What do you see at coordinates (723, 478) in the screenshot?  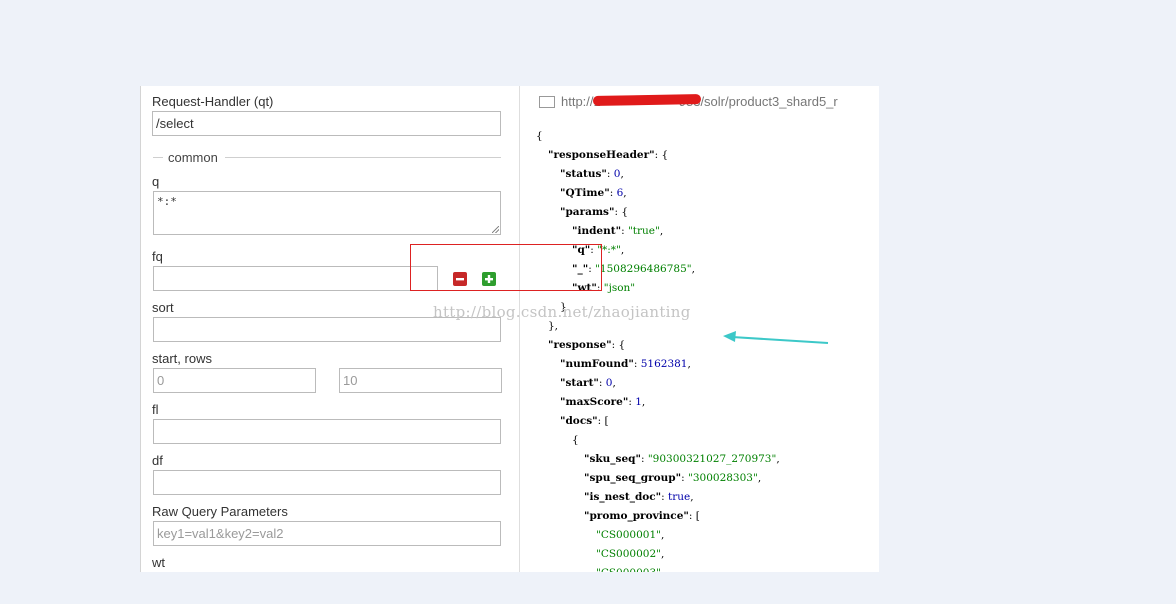 I see `json-string: "300028303"` at bounding box center [723, 478].